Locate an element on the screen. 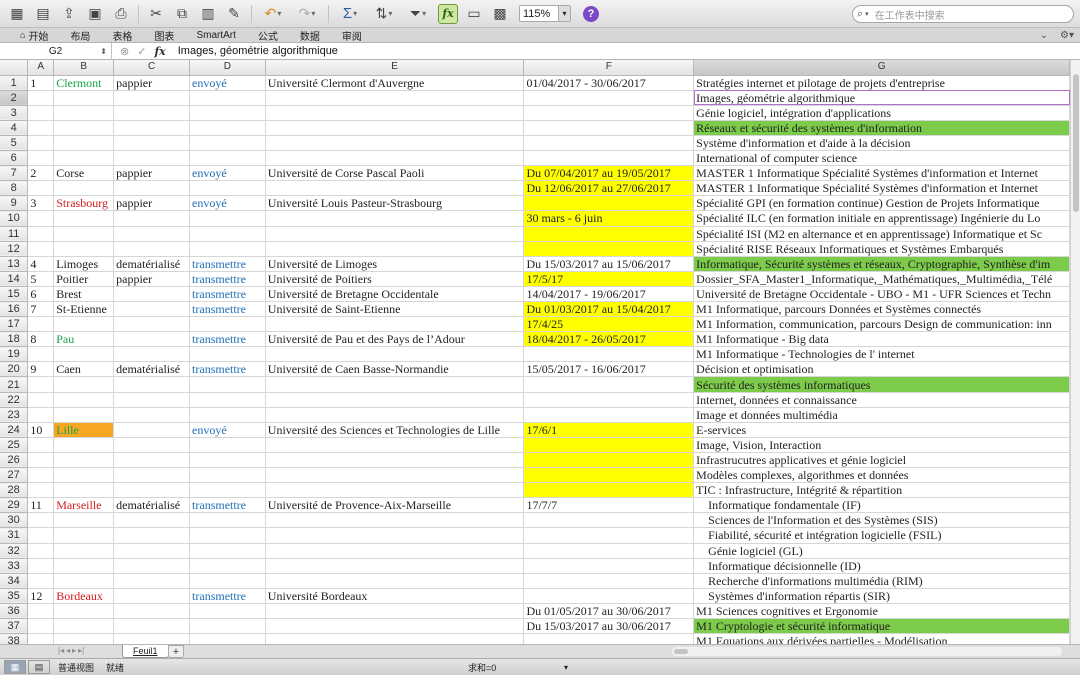  cell-a: 11 is located at coordinates (41, 505).